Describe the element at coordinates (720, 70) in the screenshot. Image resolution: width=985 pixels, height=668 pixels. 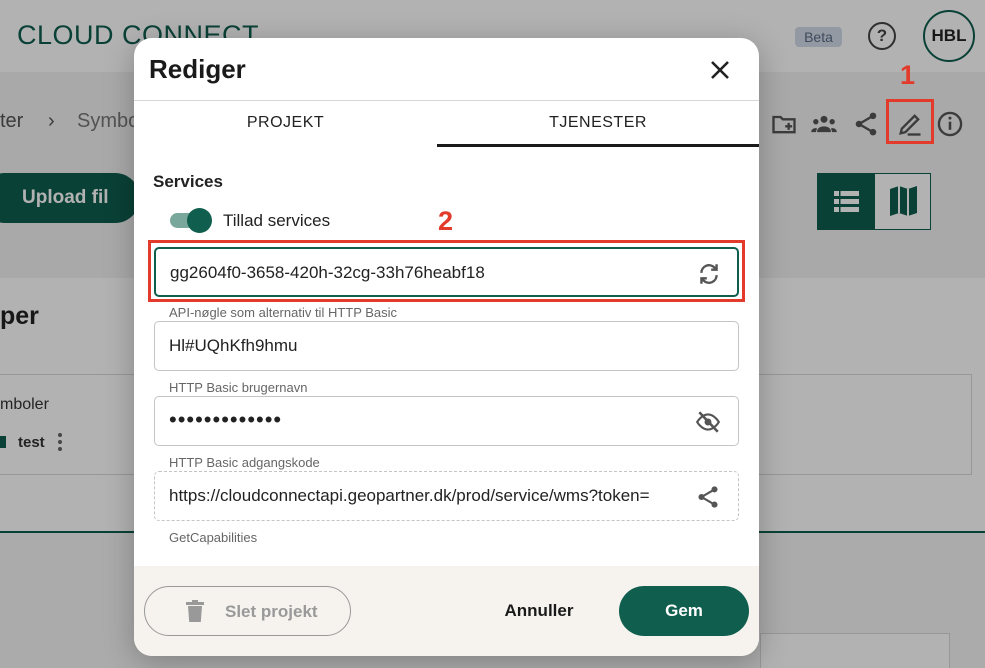
I see `close-icon` at that location.